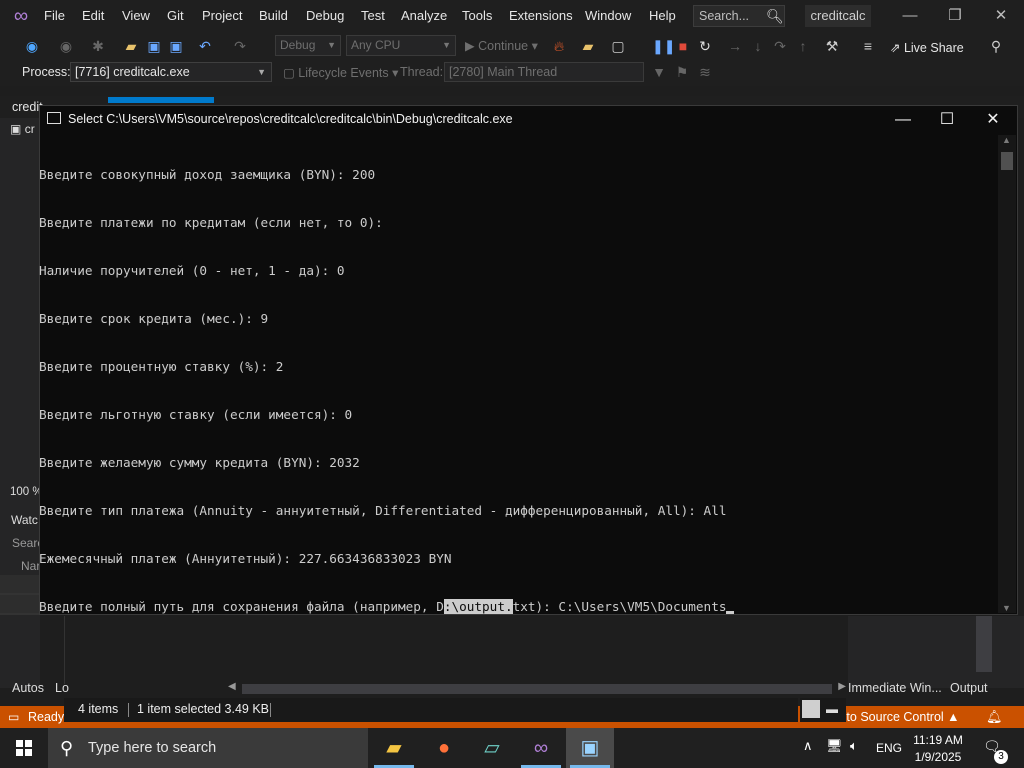 The height and width of the screenshot is (768, 1024). What do you see at coordinates (834, 746) in the screenshot?
I see `network-icon: 🖥︎` at bounding box center [834, 746].